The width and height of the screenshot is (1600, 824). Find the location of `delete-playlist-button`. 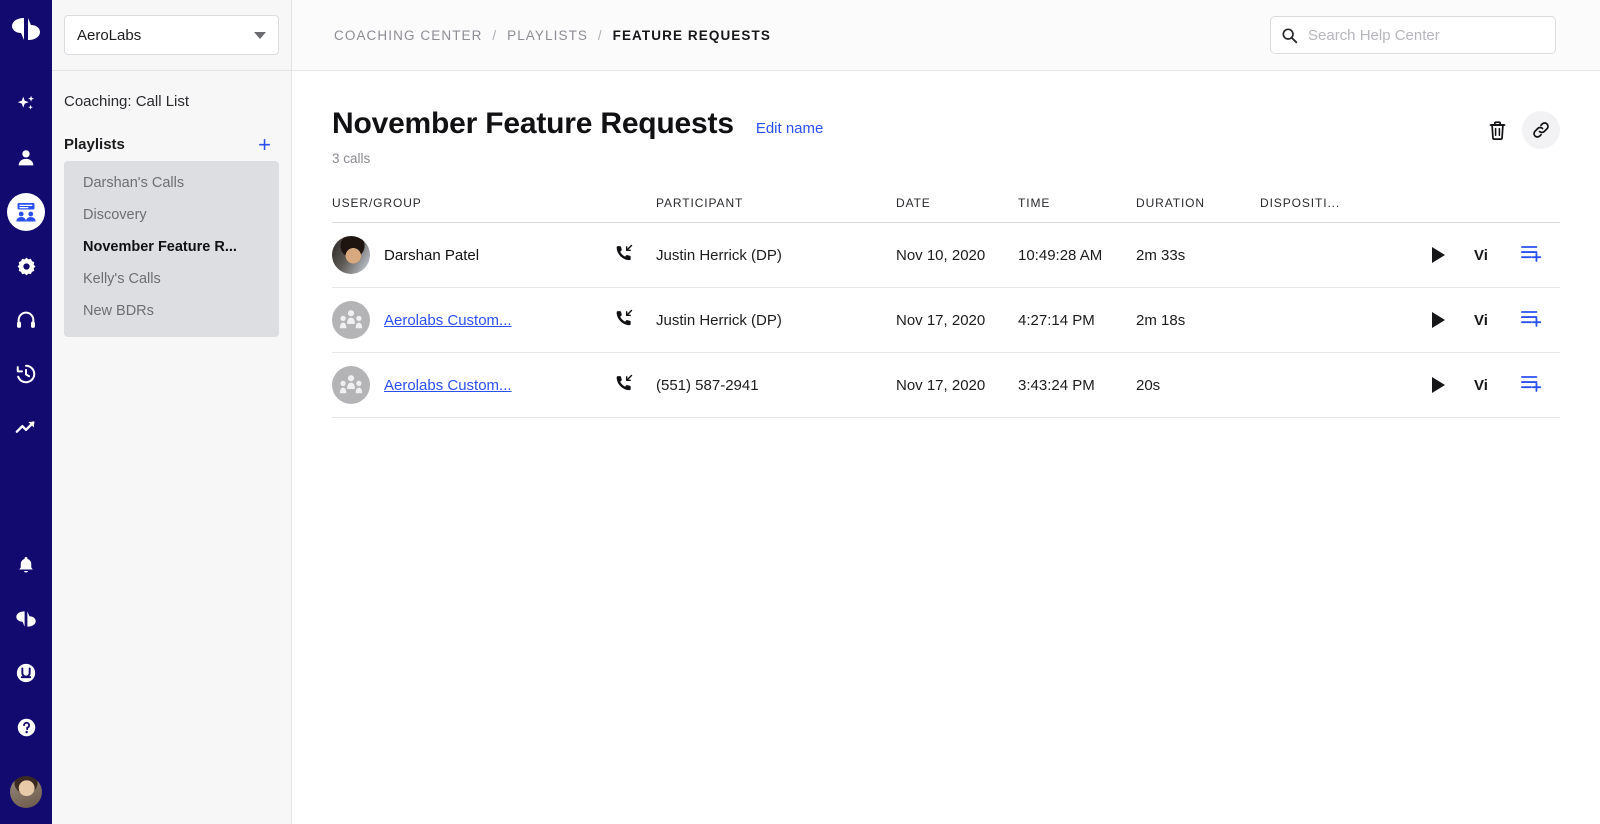

delete-playlist-button is located at coordinates (1497, 130).